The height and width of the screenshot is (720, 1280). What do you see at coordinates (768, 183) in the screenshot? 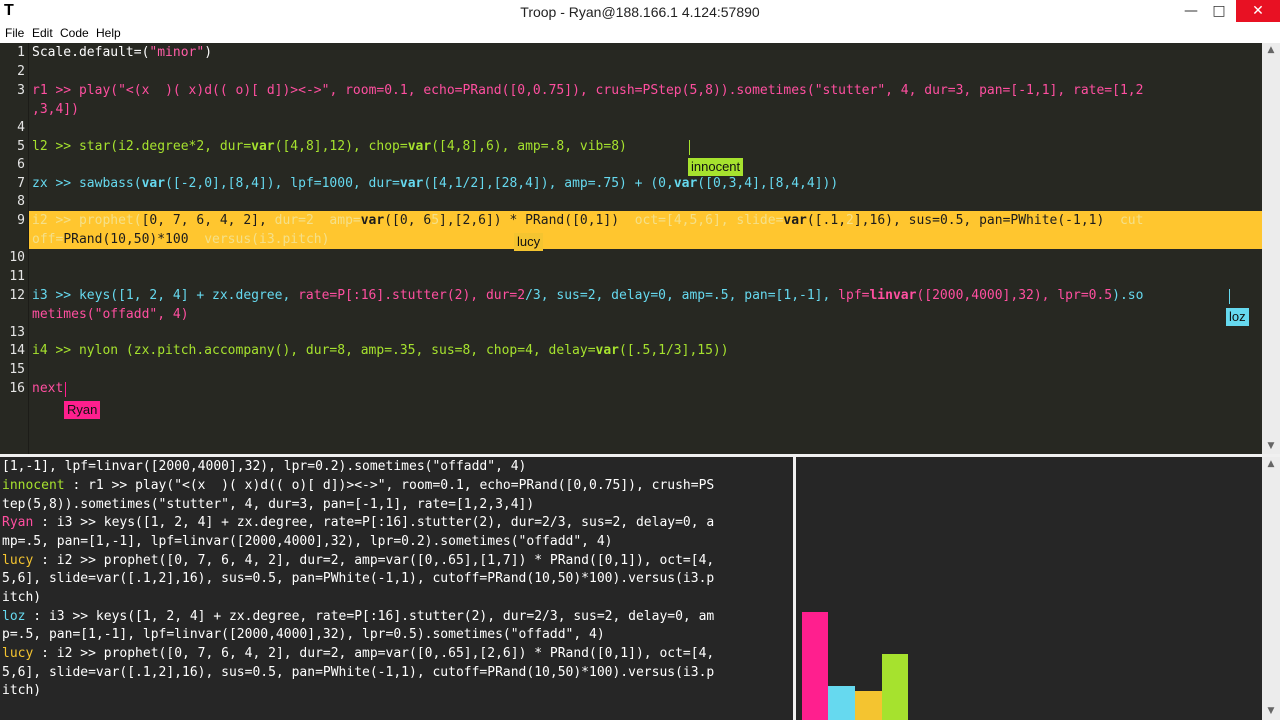
I see `code-token: ([0,3,4],[8,4,4]))` at bounding box center [768, 183].